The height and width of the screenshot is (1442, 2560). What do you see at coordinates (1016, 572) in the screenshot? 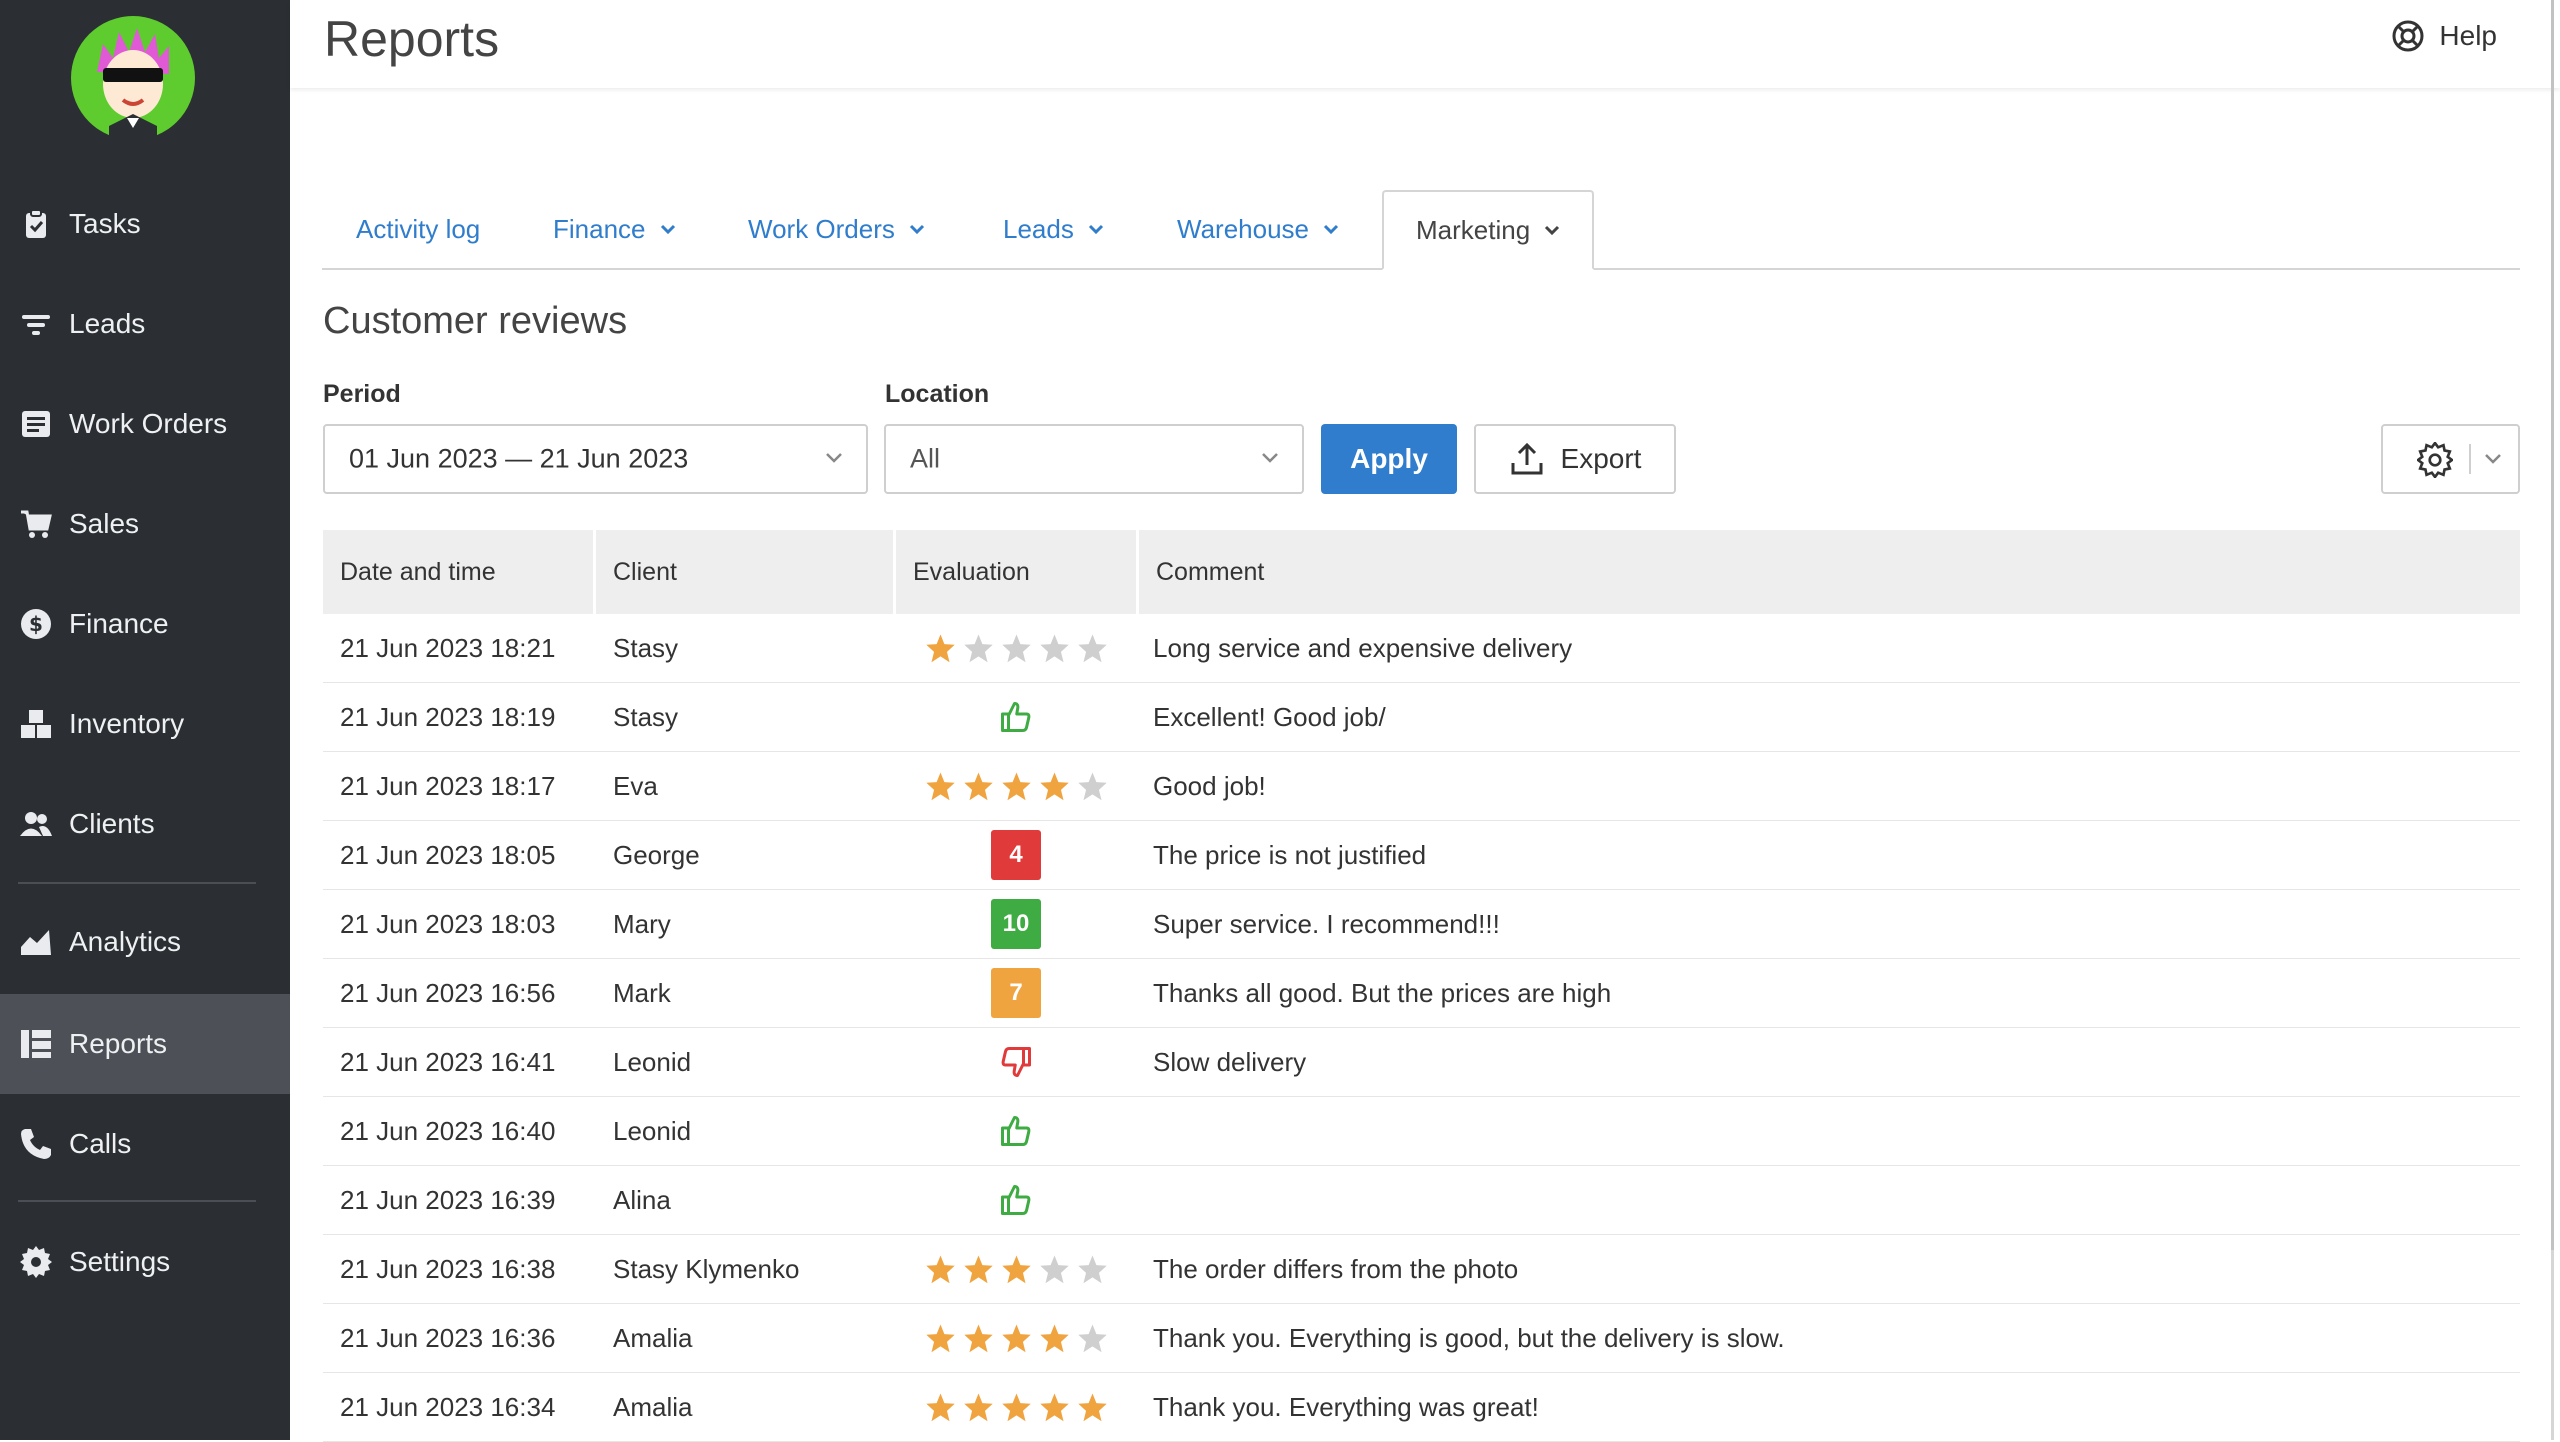
I see `column-header-evaluation: Evaluation` at bounding box center [1016, 572].